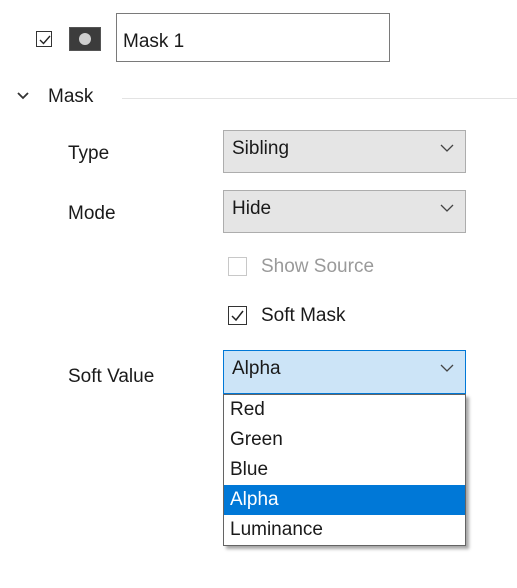 The height and width of the screenshot is (588, 517). What do you see at coordinates (256, 368) in the screenshot?
I see `soft-value-select-value: Alpha` at bounding box center [256, 368].